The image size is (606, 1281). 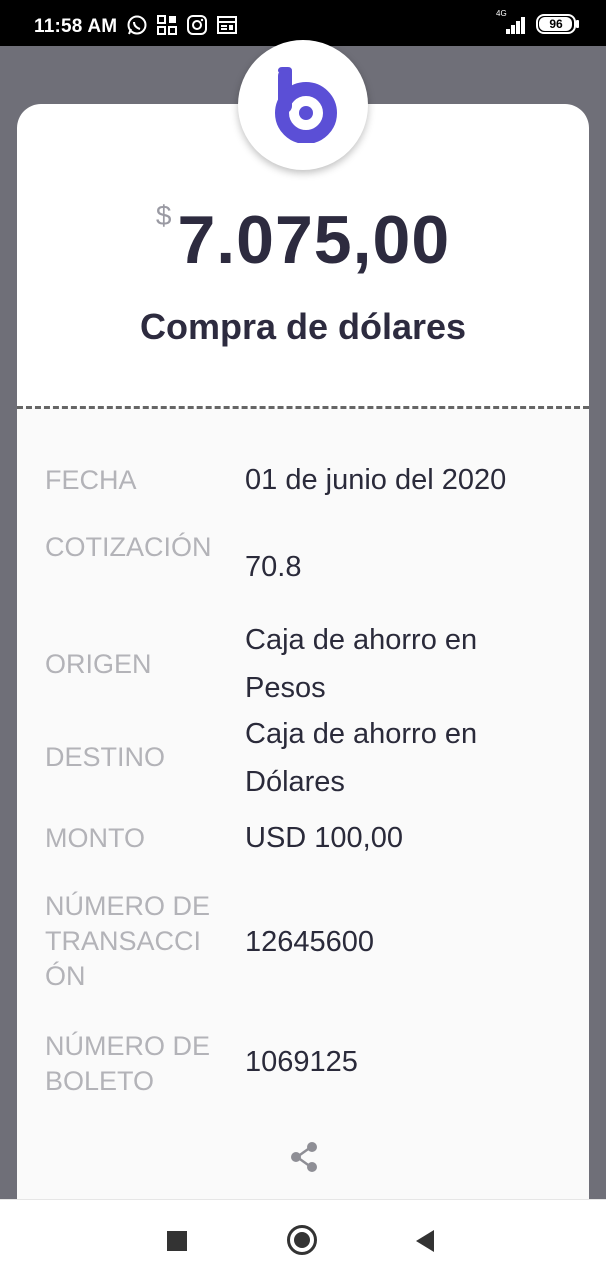 What do you see at coordinates (182, 25) in the screenshot?
I see `notification-icons` at bounding box center [182, 25].